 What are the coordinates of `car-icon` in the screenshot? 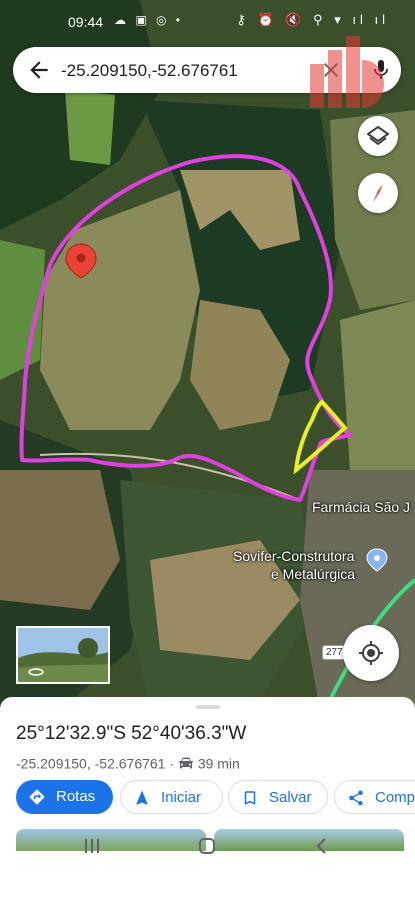 It's located at (186, 763).